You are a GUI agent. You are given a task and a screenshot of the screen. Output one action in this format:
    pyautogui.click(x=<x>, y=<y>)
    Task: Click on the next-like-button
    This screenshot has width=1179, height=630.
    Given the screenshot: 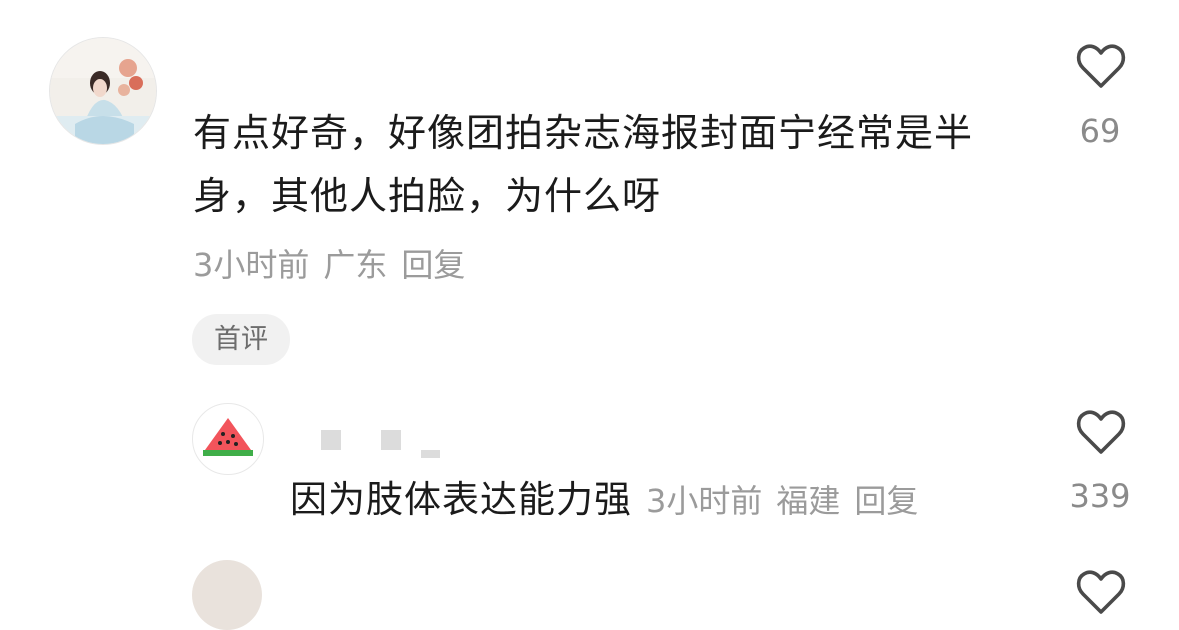 What is the action you would take?
    pyautogui.click(x=1101, y=593)
    